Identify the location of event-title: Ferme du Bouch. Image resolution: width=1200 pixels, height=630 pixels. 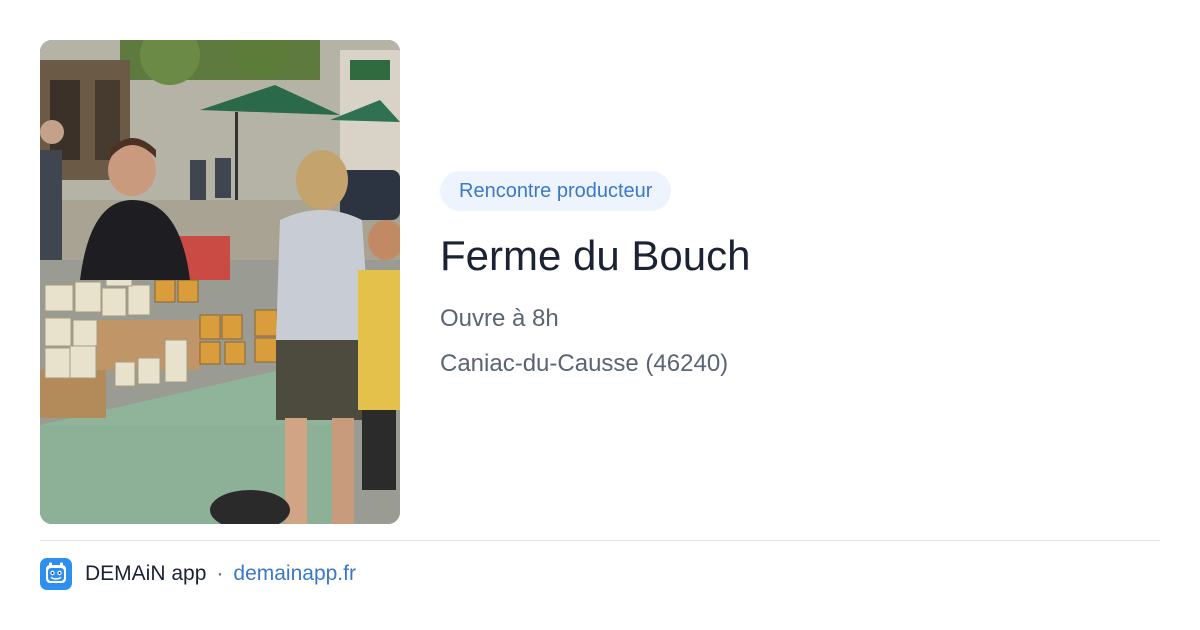
(595, 255).